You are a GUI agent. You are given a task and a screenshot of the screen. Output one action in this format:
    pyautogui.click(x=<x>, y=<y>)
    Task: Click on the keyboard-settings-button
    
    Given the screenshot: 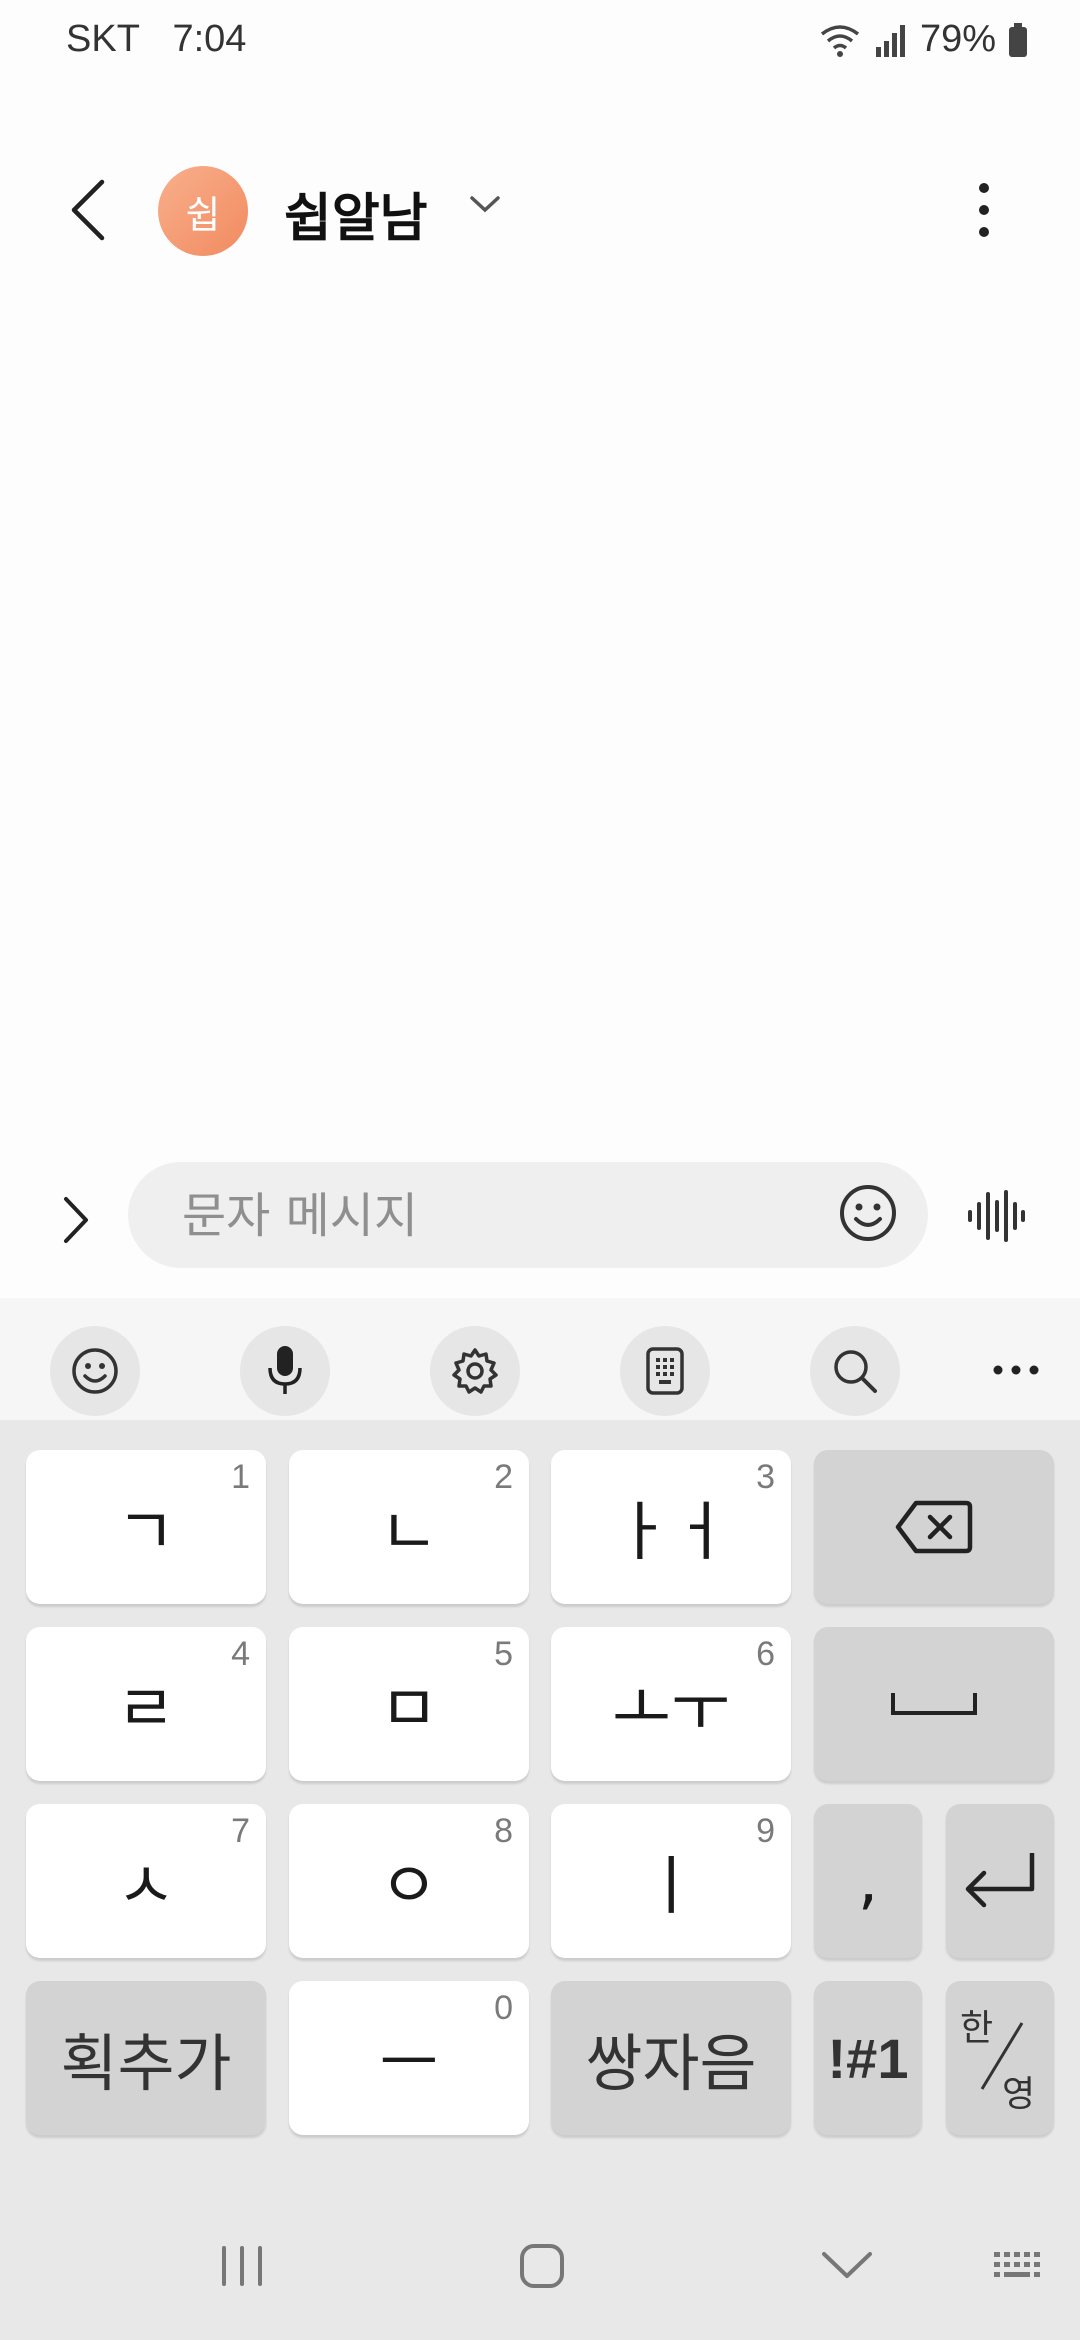 What is the action you would take?
    pyautogui.click(x=475, y=1371)
    